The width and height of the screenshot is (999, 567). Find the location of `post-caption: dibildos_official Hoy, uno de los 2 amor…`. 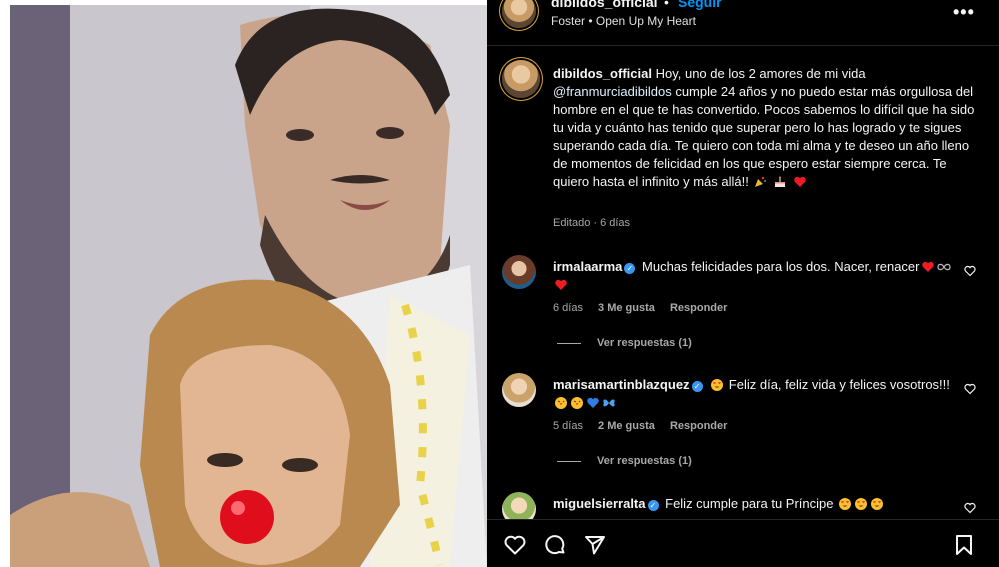

post-caption: dibildos_official Hoy, uno de los 2 amor… is located at coordinates (768, 128).